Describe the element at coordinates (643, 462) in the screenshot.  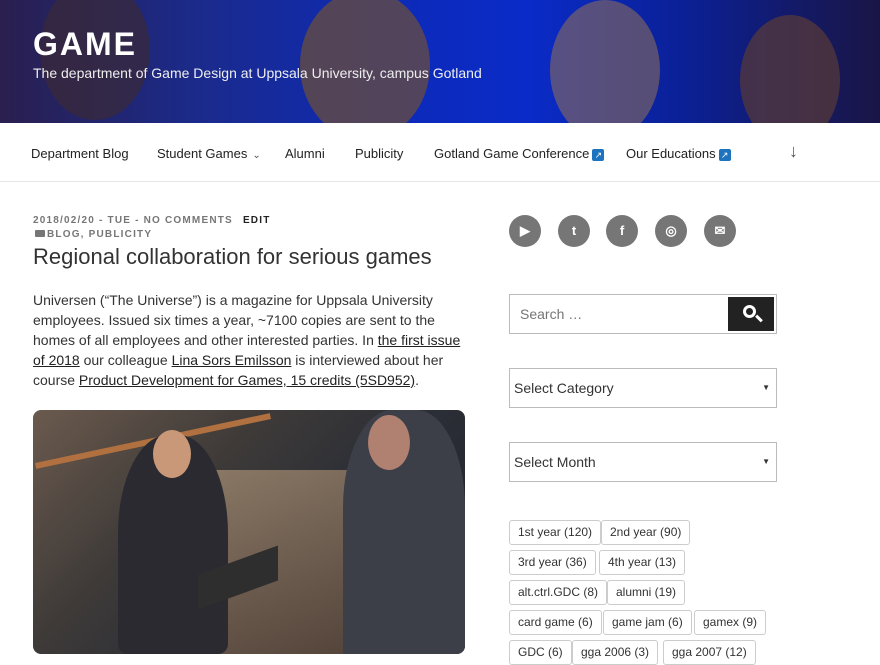
I see `month-select: Select Month ▼` at that location.